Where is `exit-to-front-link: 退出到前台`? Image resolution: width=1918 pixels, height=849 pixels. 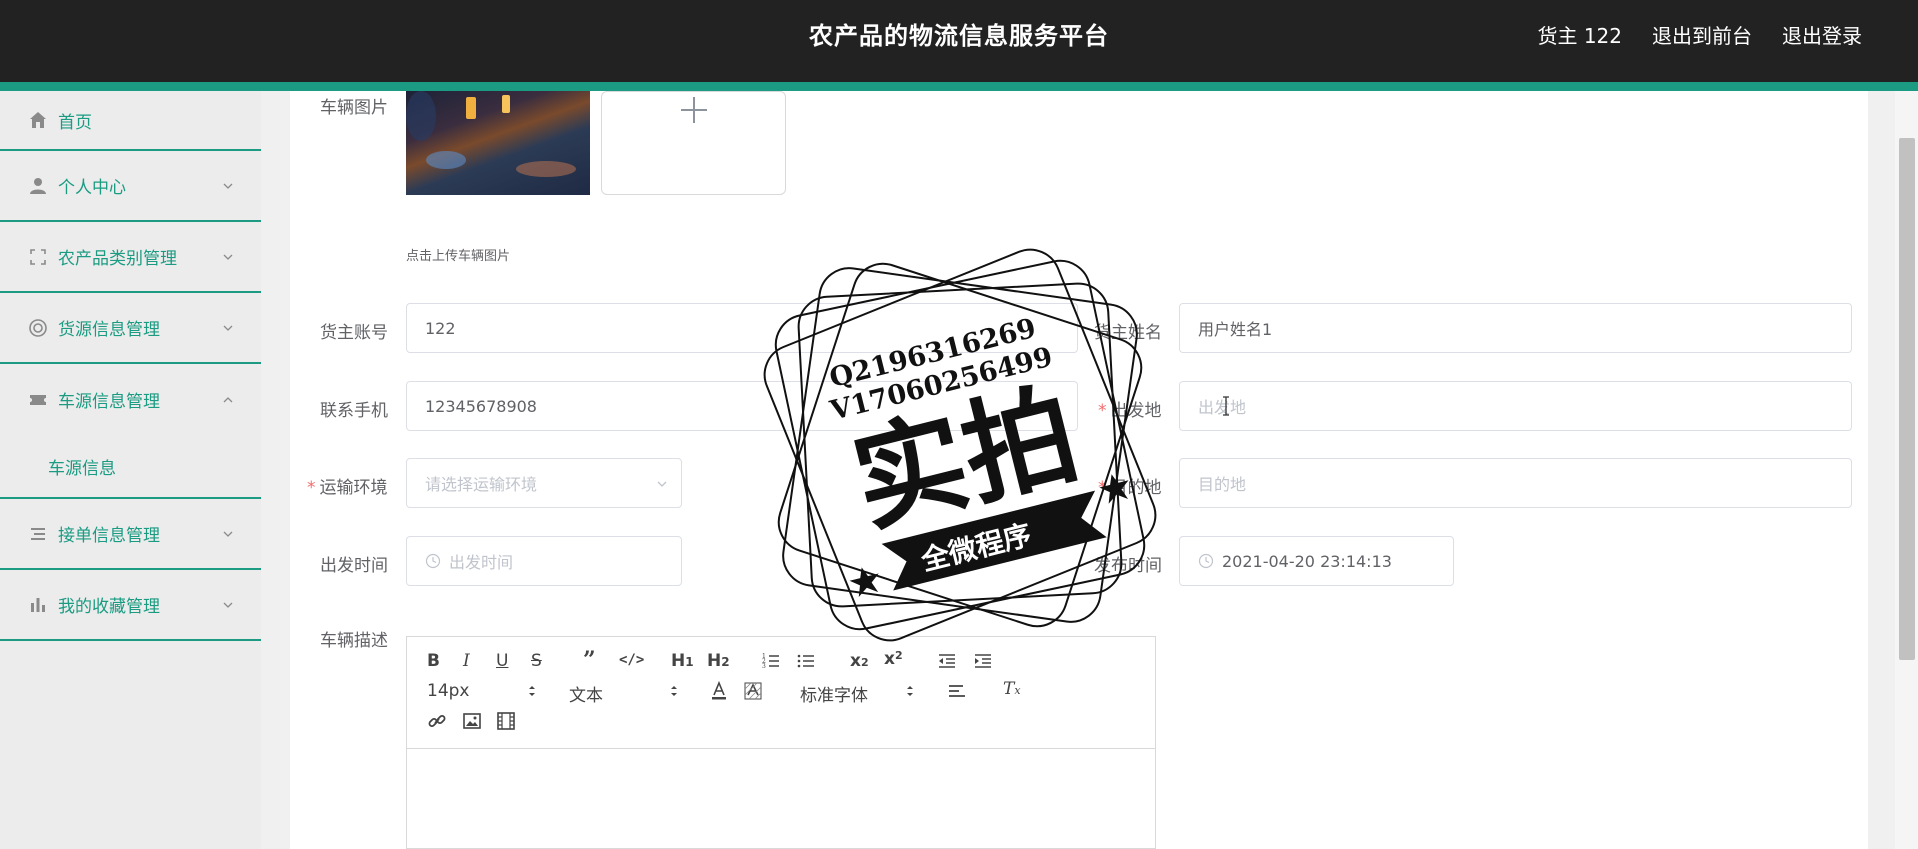 exit-to-front-link: 退出到前台 is located at coordinates (1702, 34).